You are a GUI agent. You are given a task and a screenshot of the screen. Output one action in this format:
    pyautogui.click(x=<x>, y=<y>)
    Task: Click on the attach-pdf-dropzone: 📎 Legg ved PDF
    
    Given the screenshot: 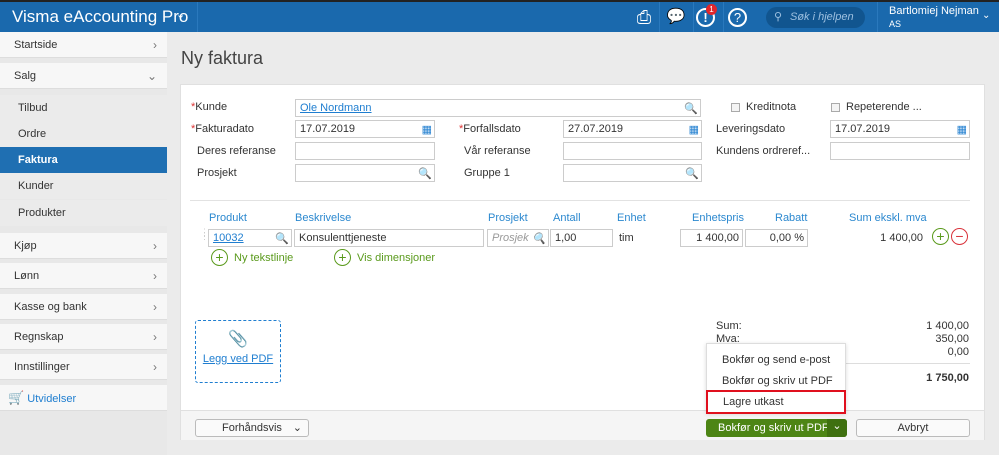 What is the action you would take?
    pyautogui.click(x=238, y=351)
    